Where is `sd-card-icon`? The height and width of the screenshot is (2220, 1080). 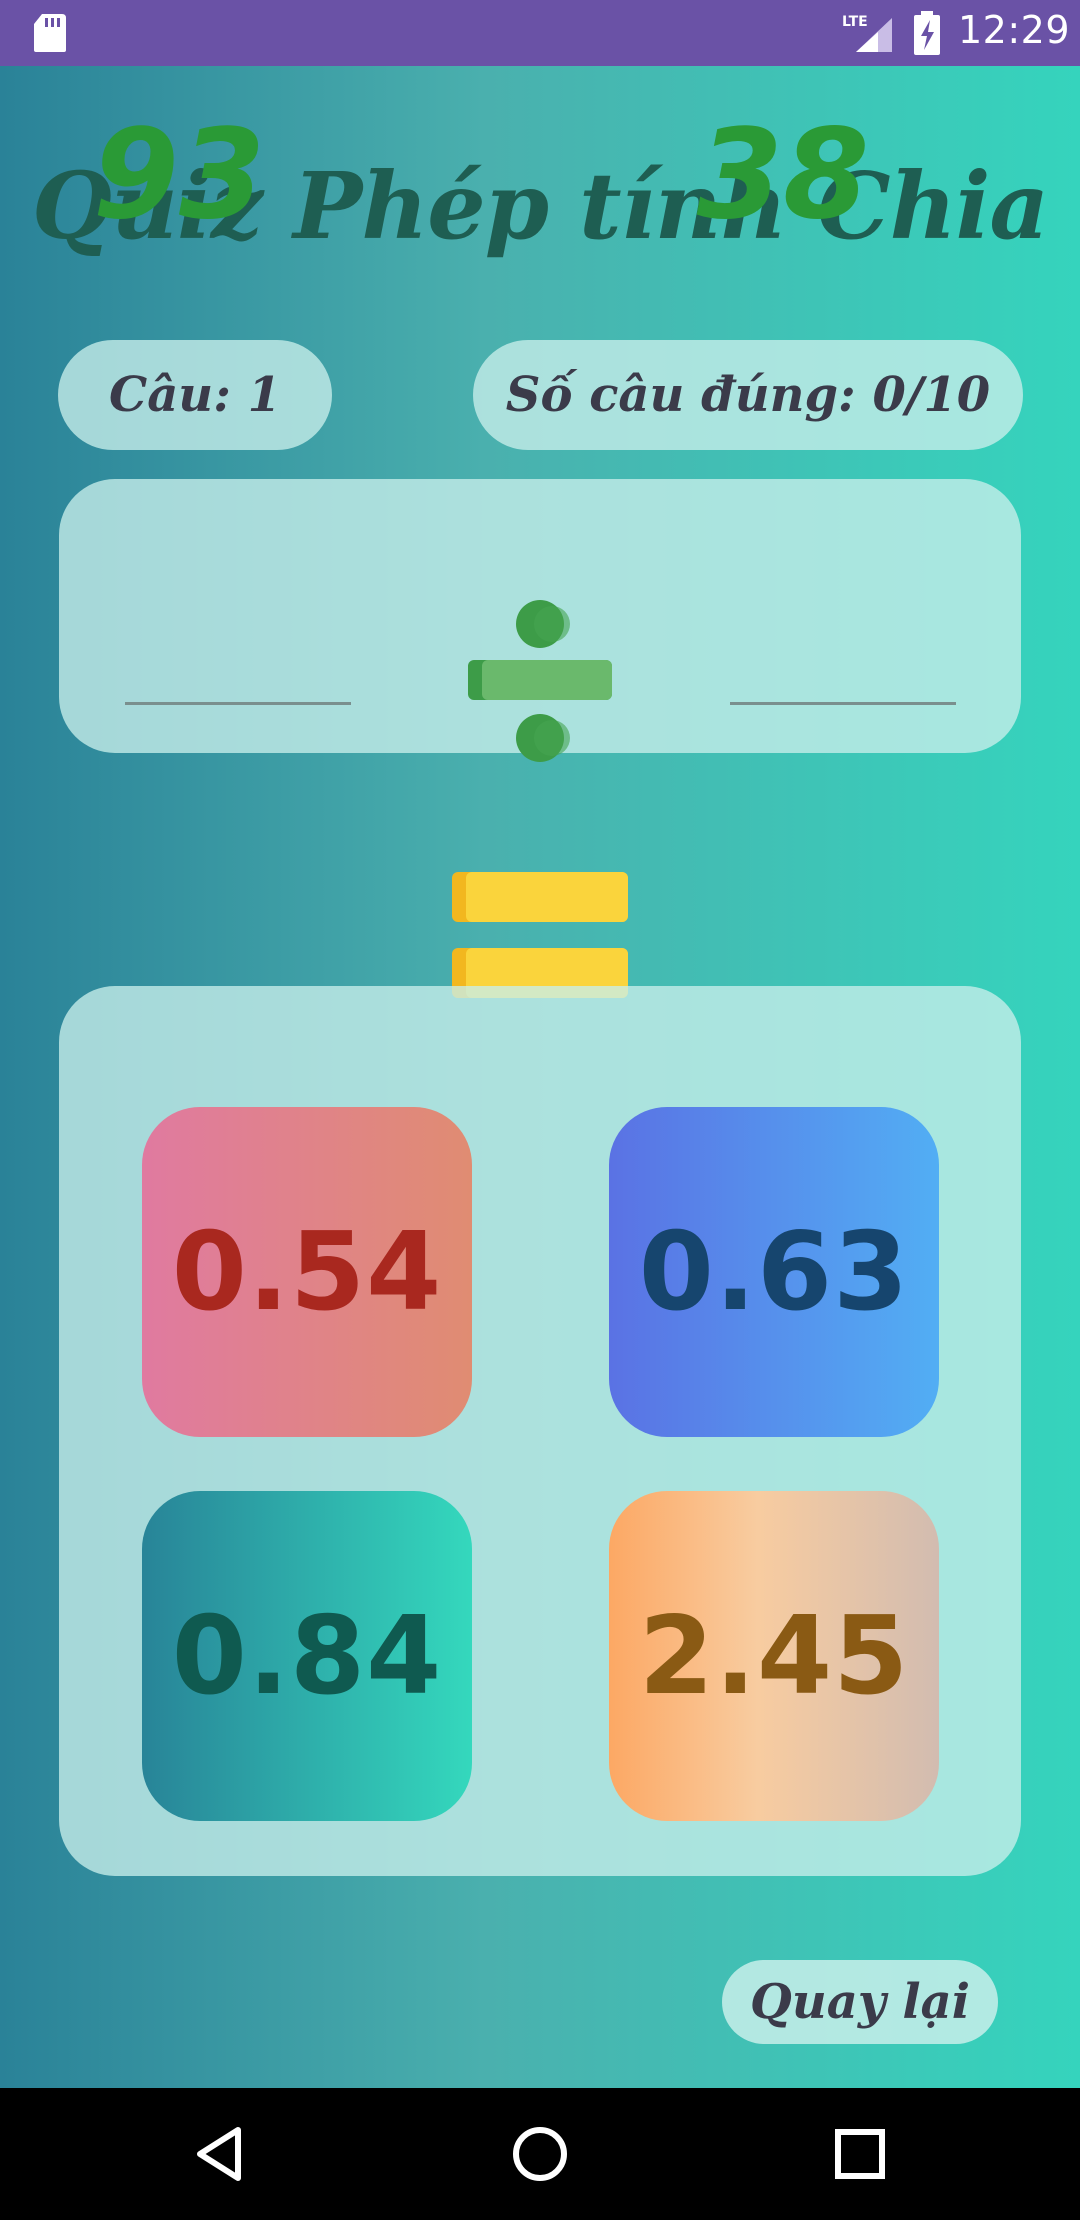
sd-card-icon is located at coordinates (50, 33).